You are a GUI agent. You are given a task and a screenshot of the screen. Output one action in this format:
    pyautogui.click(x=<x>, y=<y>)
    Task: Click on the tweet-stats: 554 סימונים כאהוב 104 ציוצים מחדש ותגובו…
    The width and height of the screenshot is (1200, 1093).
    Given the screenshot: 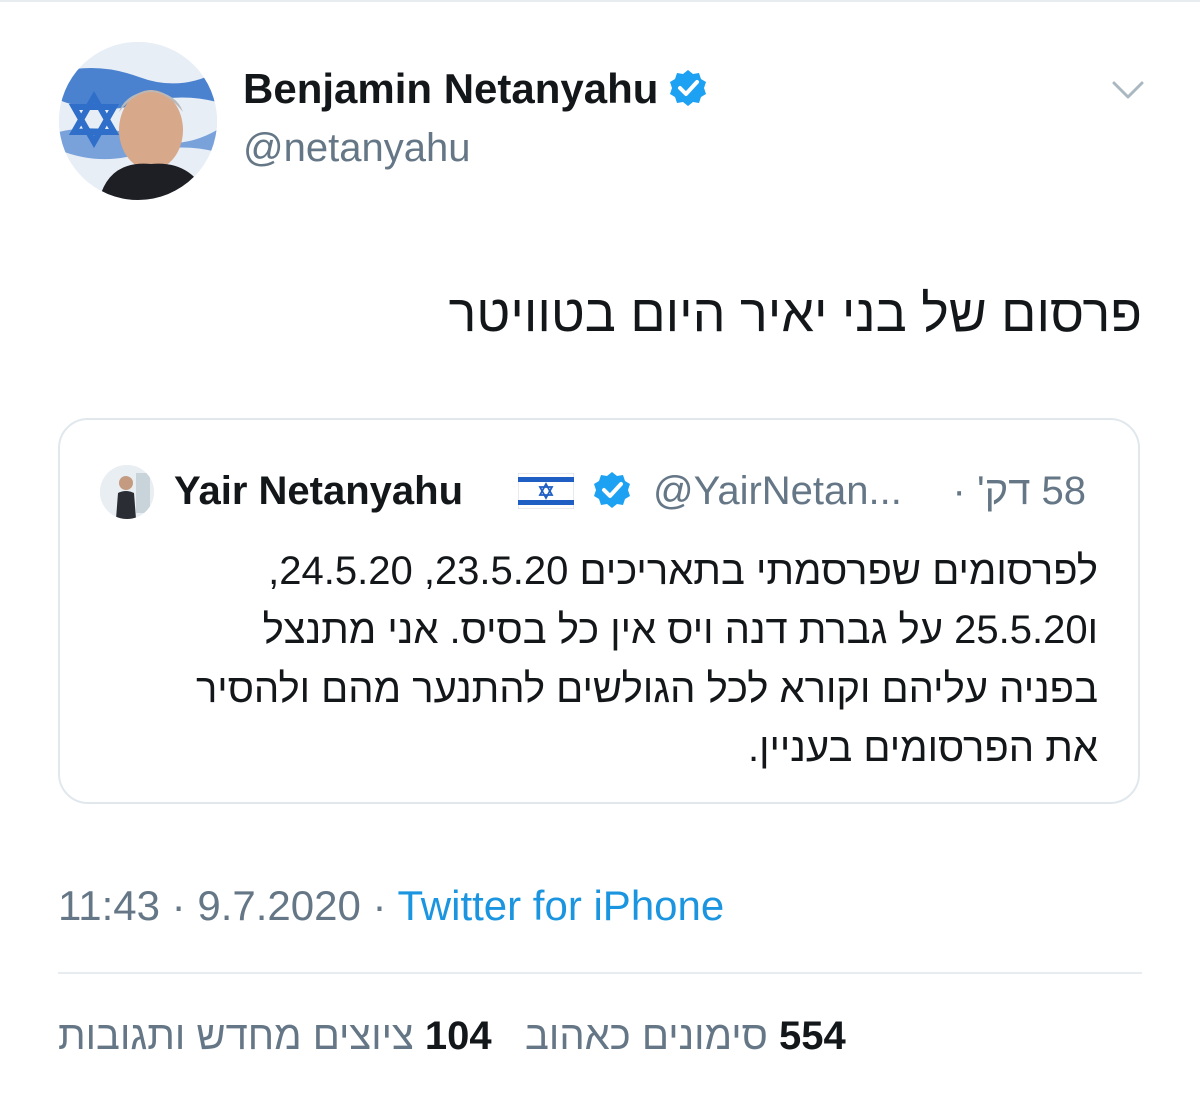 What is the action you would take?
    pyautogui.click(x=486, y=1036)
    